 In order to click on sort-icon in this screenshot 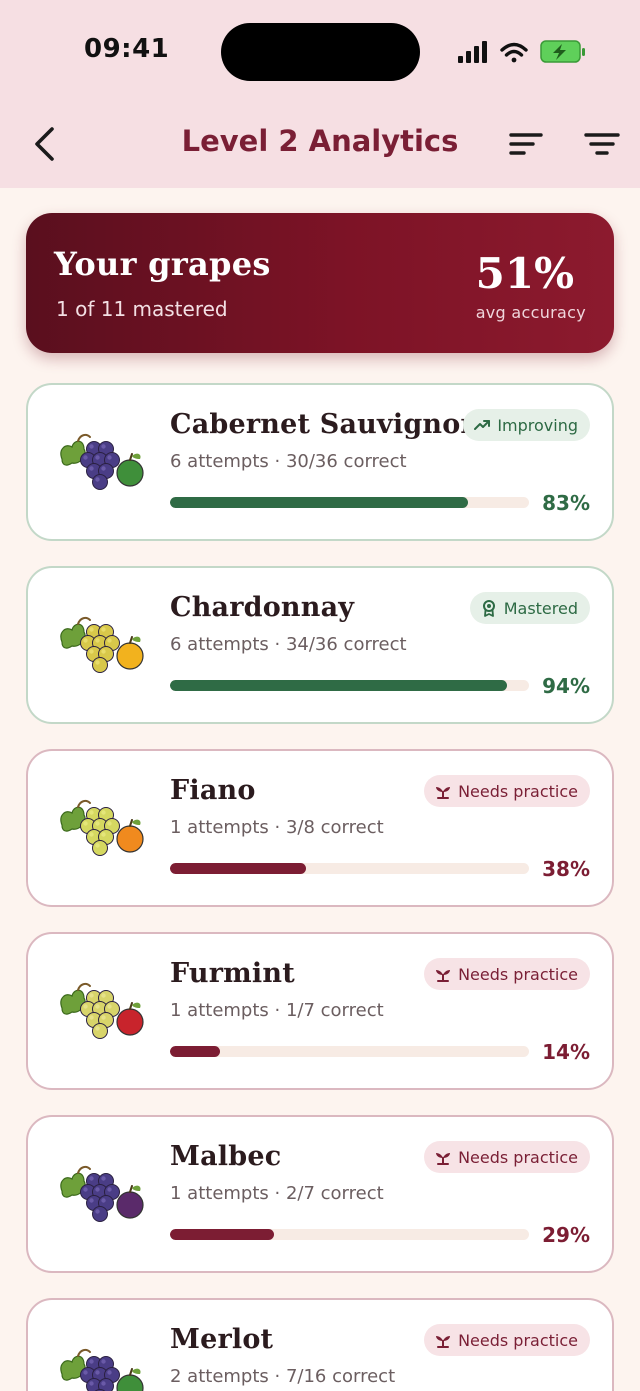, I will do `click(526, 144)`.